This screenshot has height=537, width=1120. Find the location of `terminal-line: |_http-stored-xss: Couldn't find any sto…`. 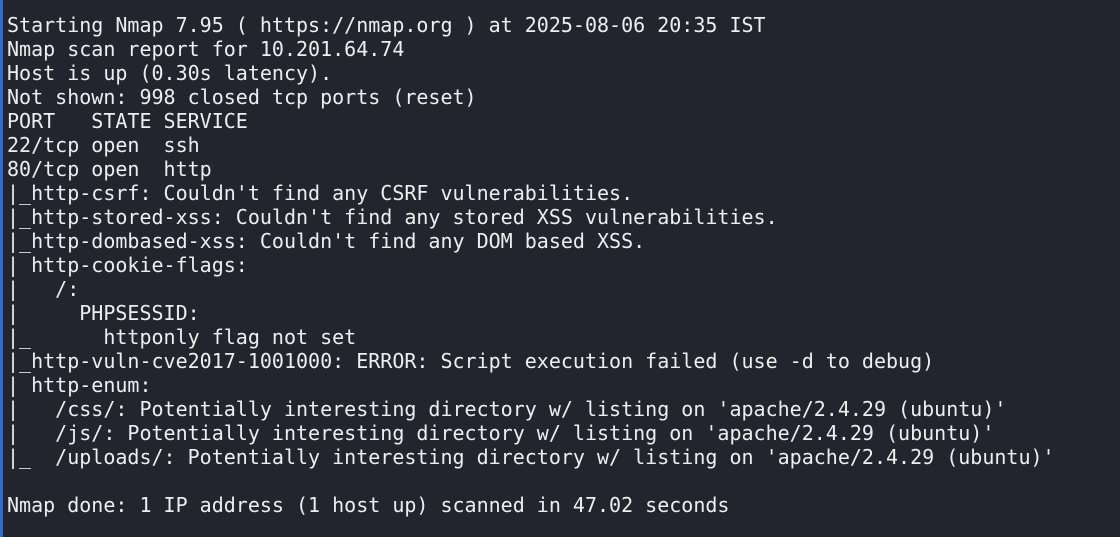

terminal-line: |_http-stored-xss: Couldn't find any sto… is located at coordinates (392, 217).